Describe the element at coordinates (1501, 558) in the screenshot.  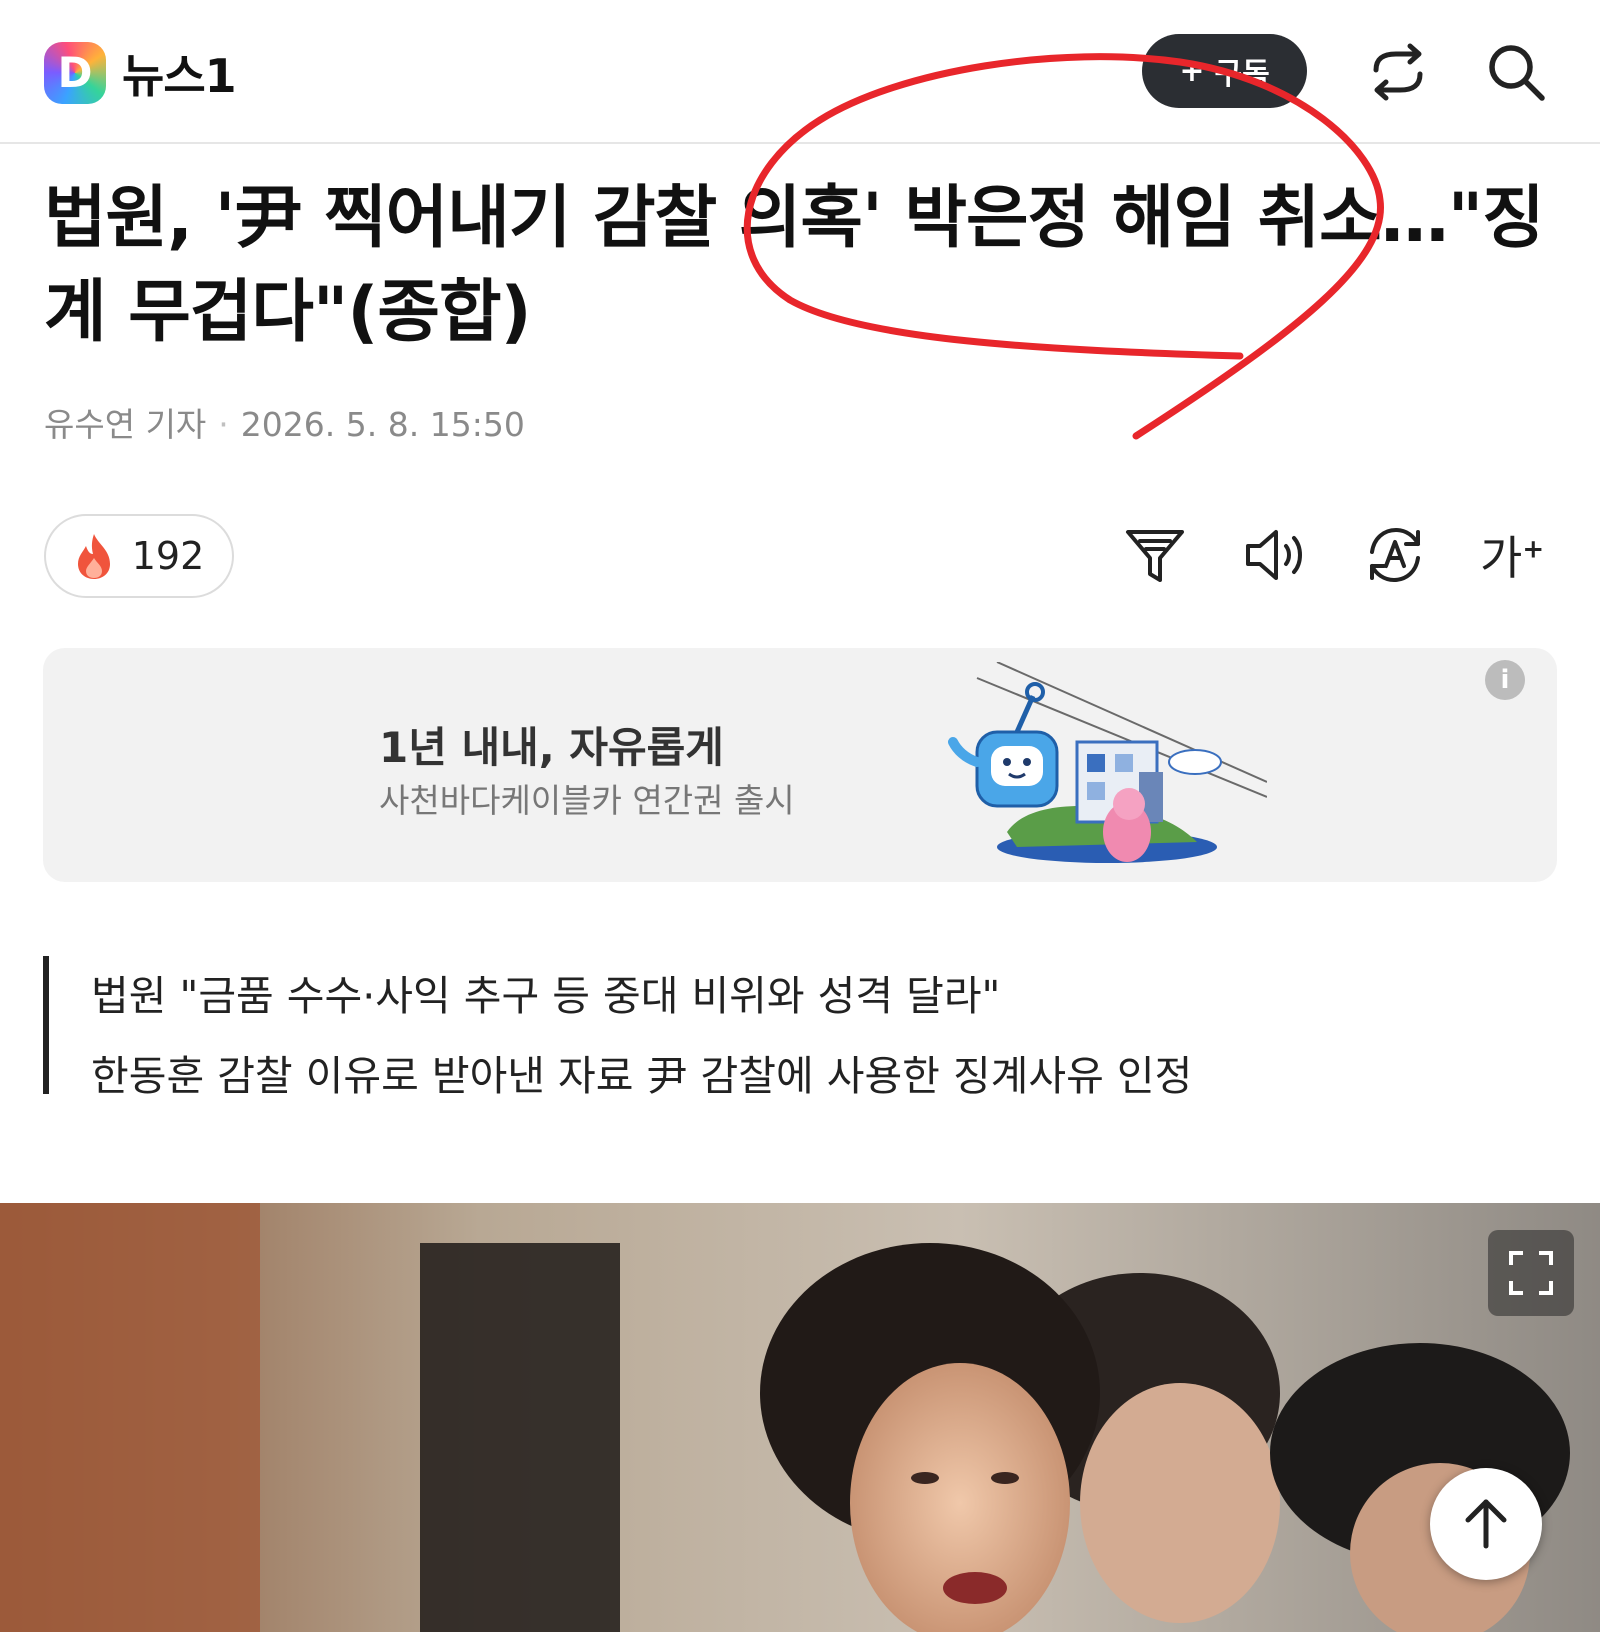
I see `font-size-label: 가` at that location.